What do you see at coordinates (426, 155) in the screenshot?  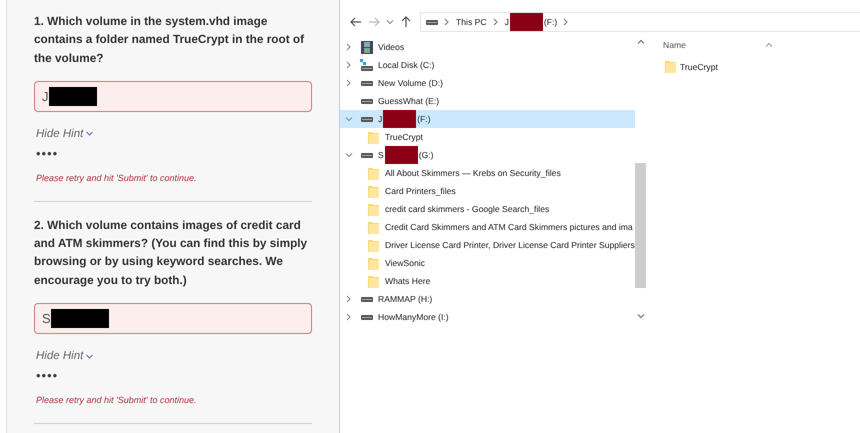 I see `drive-letter: (G:)` at bounding box center [426, 155].